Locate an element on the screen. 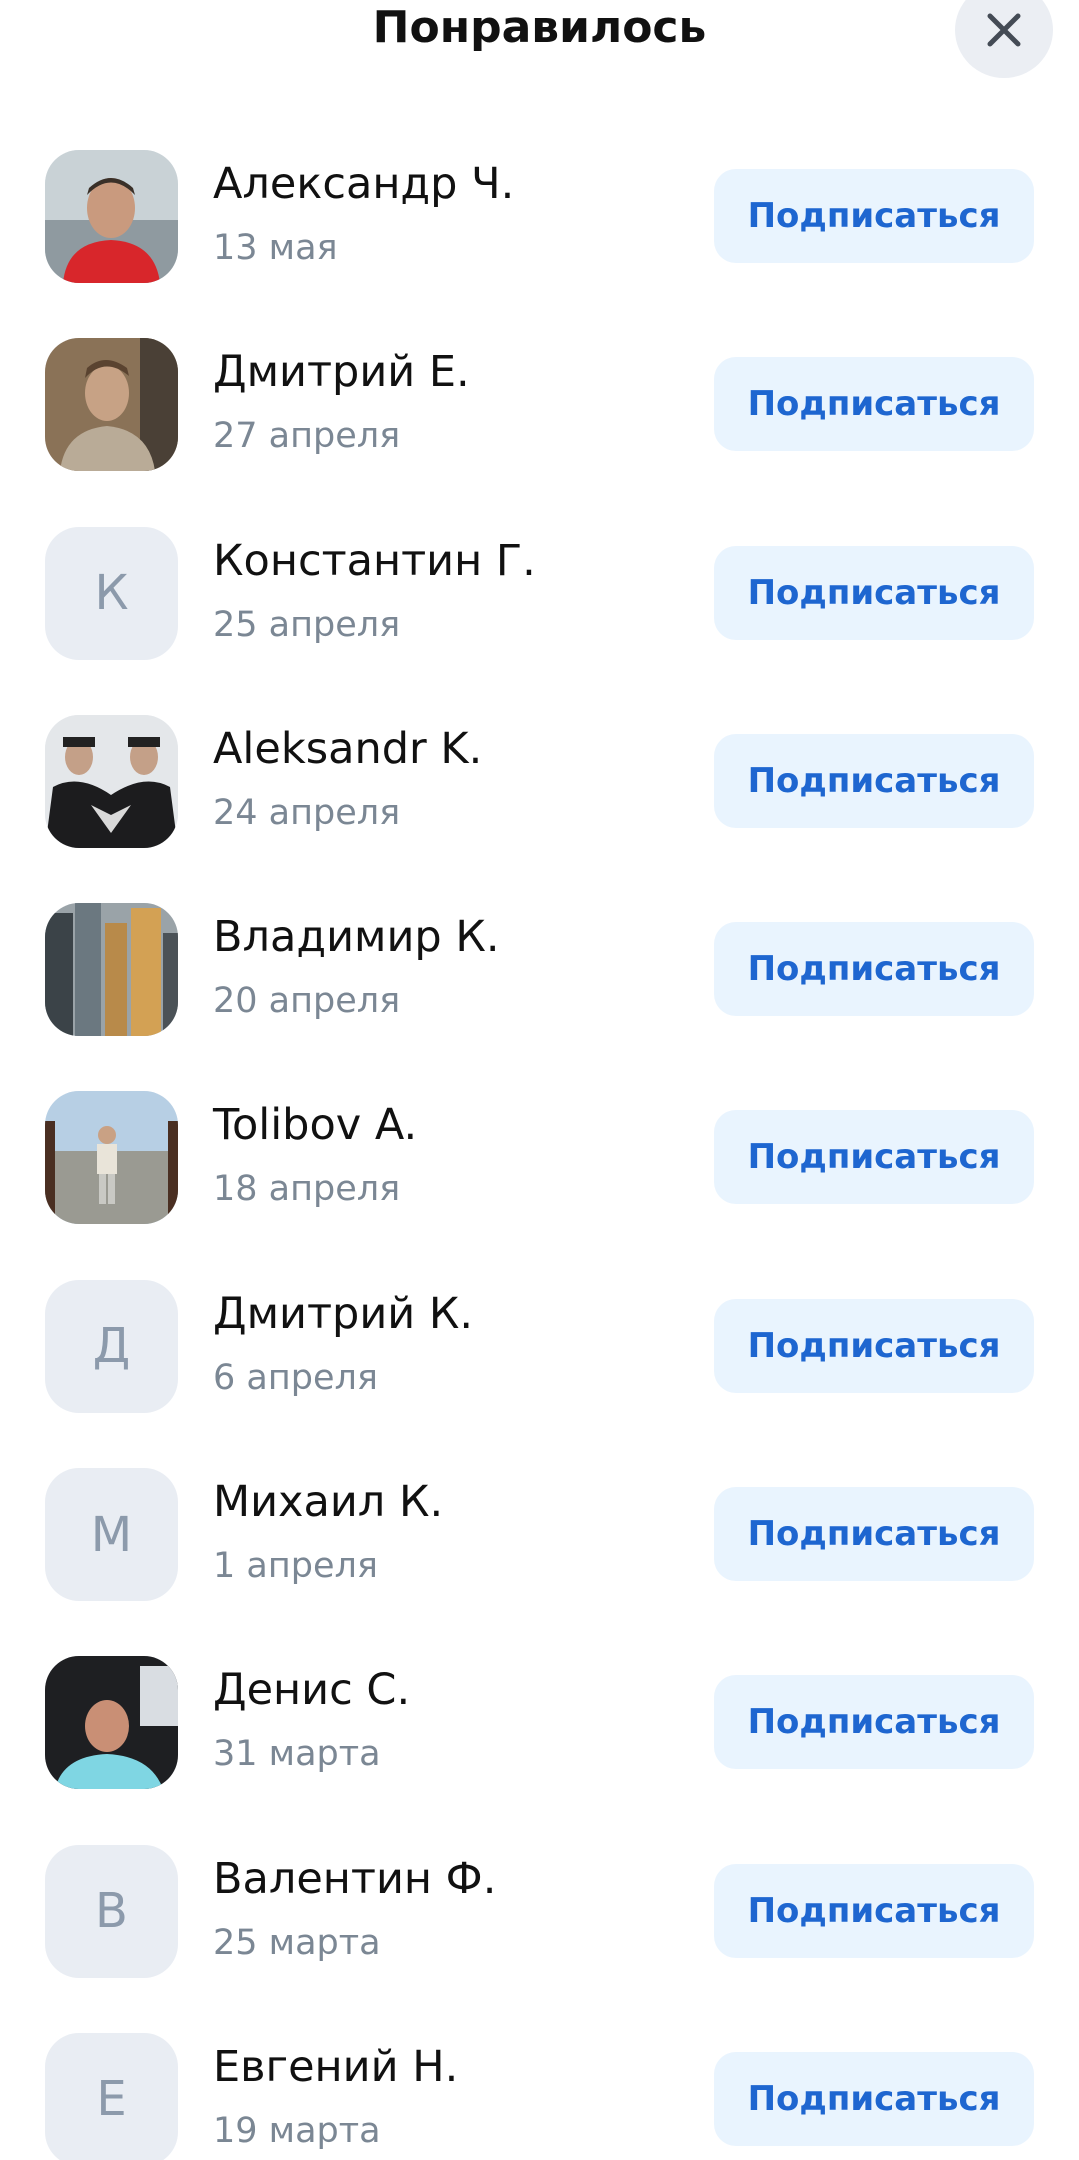 This screenshot has height=2160, width=1079. list-item: К Константин Г. 25 апреля Подписаться is located at coordinates (539, 620).